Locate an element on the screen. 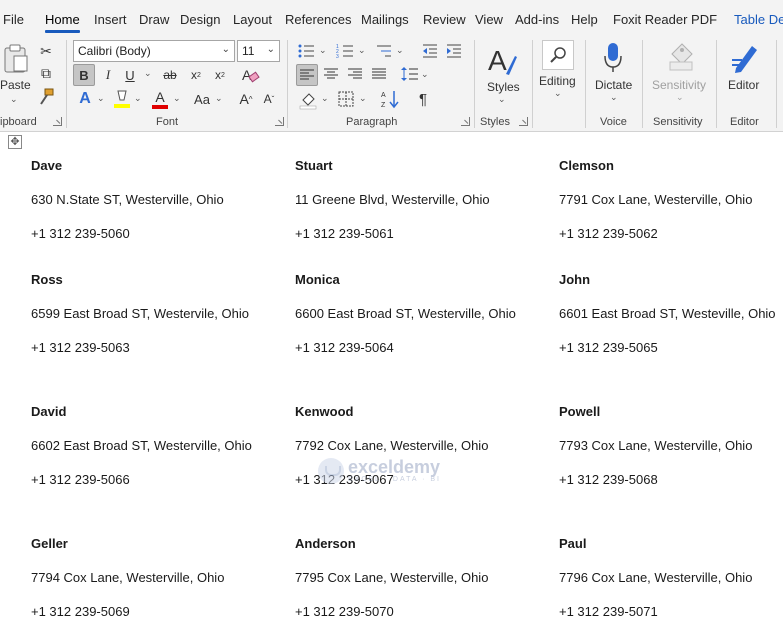 The height and width of the screenshot is (640, 783). label-phone: +1 312 239-5064 is located at coordinates (344, 347).